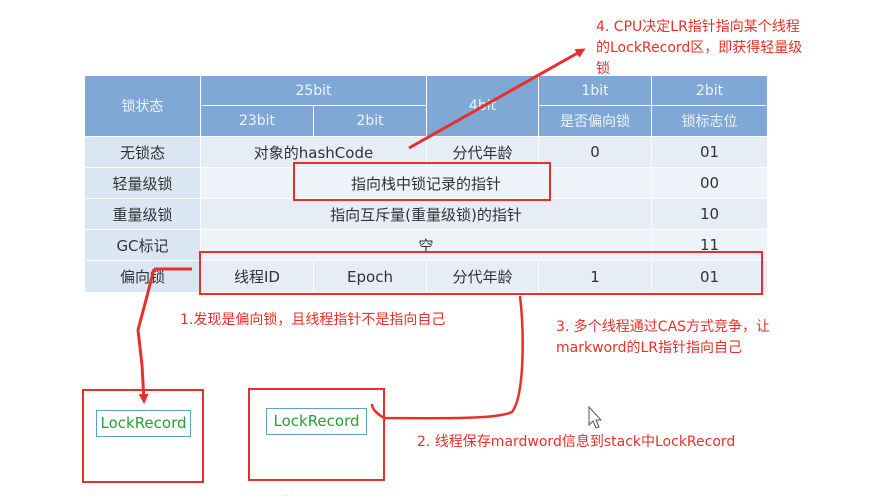 This screenshot has height=499, width=893. I want to click on mouse-cursor-icon, so click(595, 417).